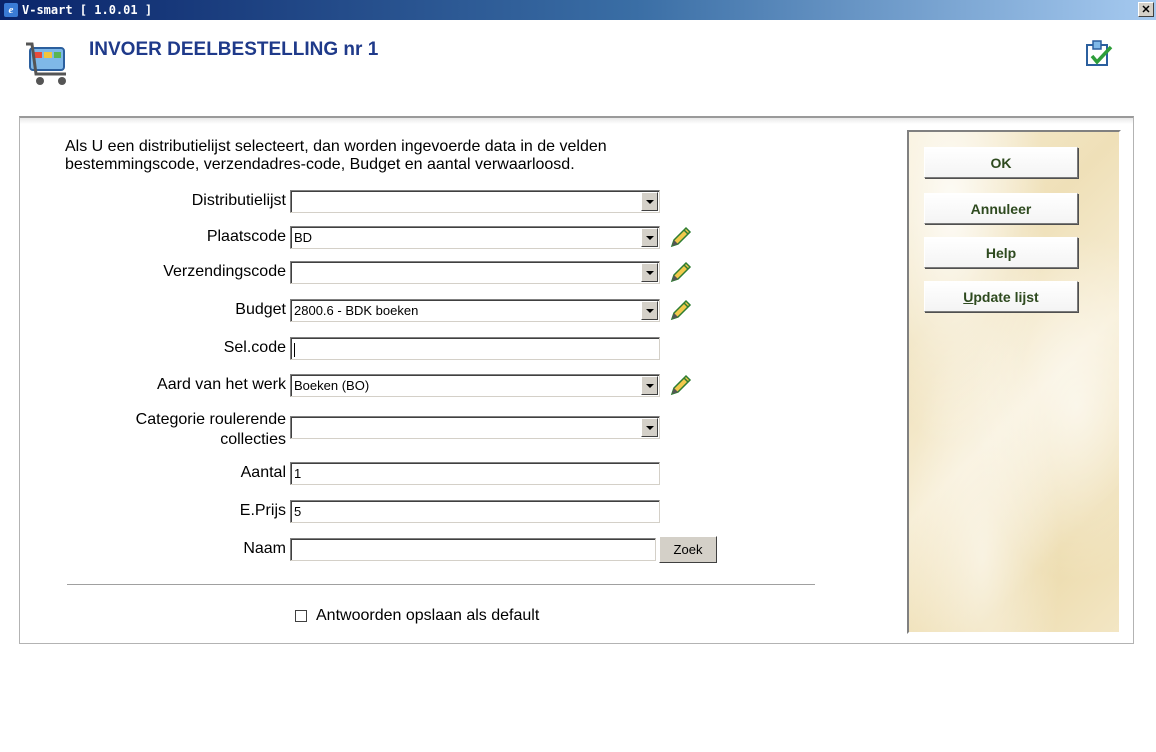 The image size is (1156, 752). I want to click on categorie-label-line-1: Categorie roulerende, so click(210, 419).